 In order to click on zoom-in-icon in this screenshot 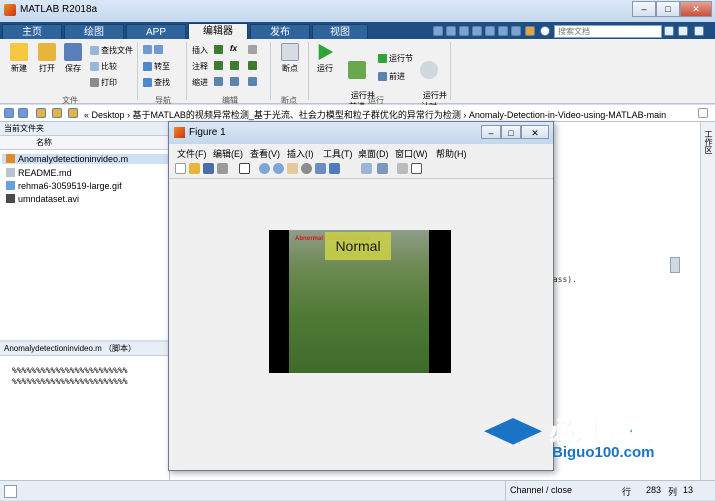, I will do `click(264, 168)`.